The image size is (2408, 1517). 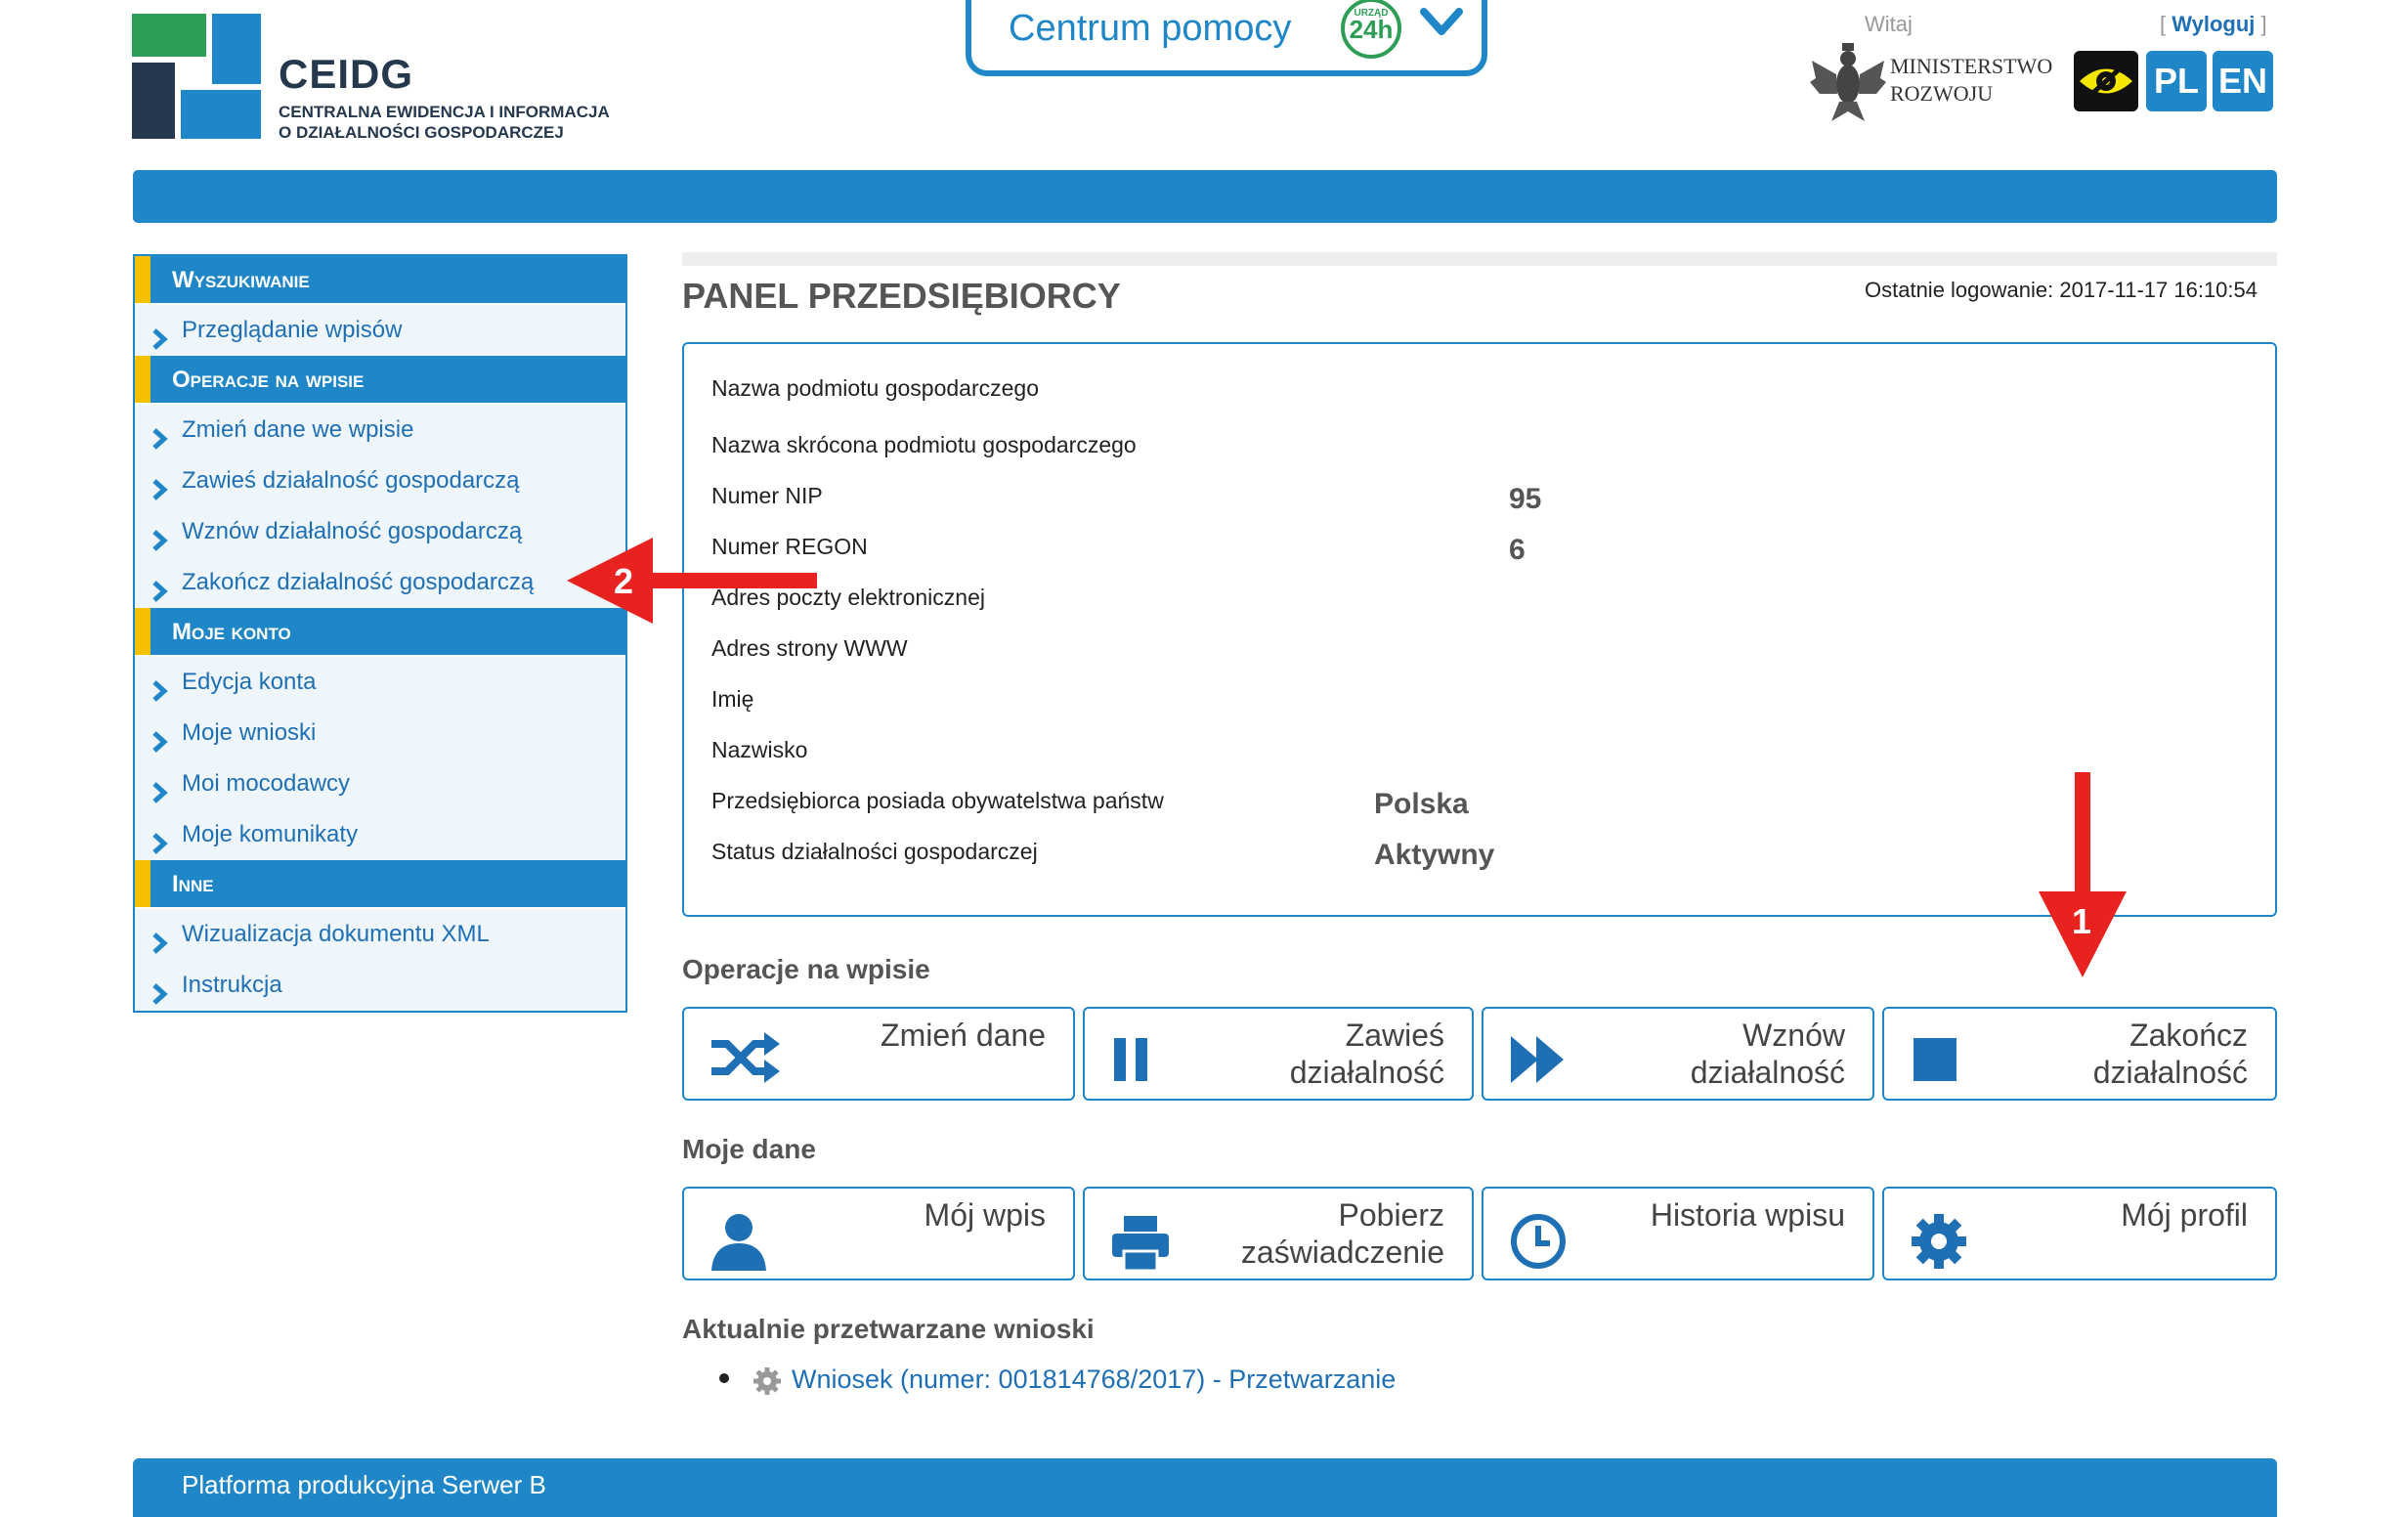 I want to click on button-label: Zakończ działalność, so click(x=2171, y=1054).